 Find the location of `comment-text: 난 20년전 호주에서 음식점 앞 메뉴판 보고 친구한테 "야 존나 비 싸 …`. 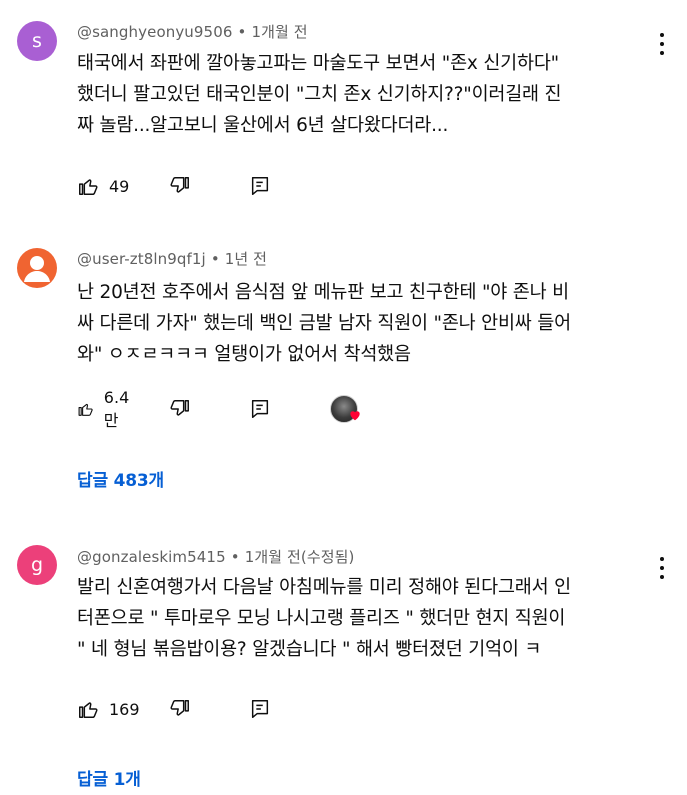

comment-text: 난 20년전 호주에서 음식점 앞 메뉴판 보고 친구한테 "야 존나 비 싸 … is located at coordinates (372, 323).